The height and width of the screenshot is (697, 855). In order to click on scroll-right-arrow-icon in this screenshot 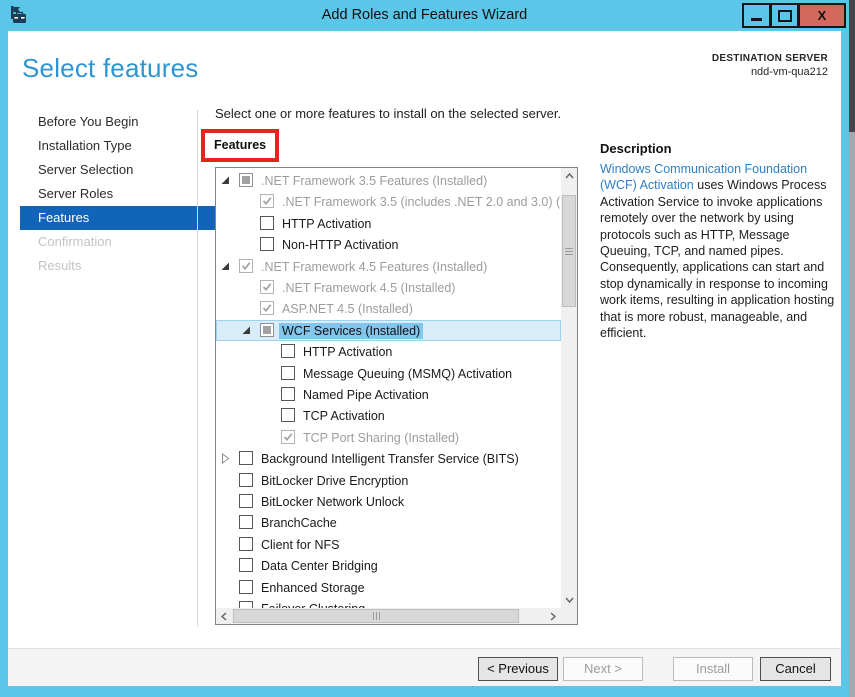, I will do `click(553, 616)`.